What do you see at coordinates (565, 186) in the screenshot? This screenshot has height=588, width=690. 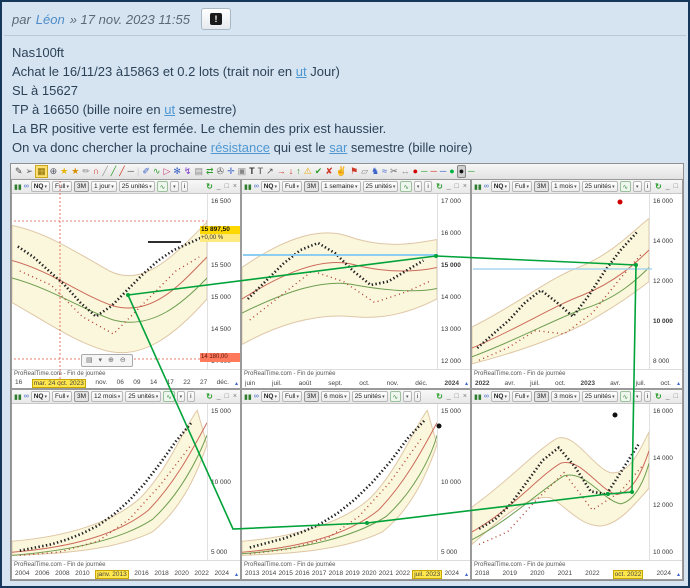 I see `period-dropdown: 1 mois ▾` at bounding box center [565, 186].